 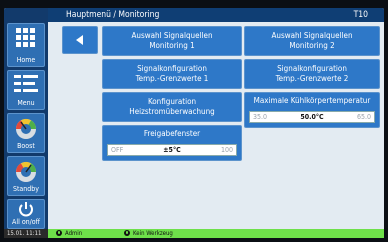 I want to click on home-grid-icon, so click(x=25, y=37).